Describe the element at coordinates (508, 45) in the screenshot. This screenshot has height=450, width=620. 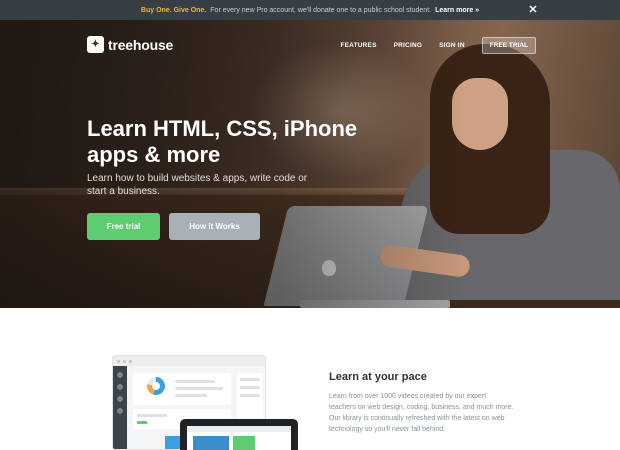
I see `free-trial-nav-button: FREE TRIAL` at that location.